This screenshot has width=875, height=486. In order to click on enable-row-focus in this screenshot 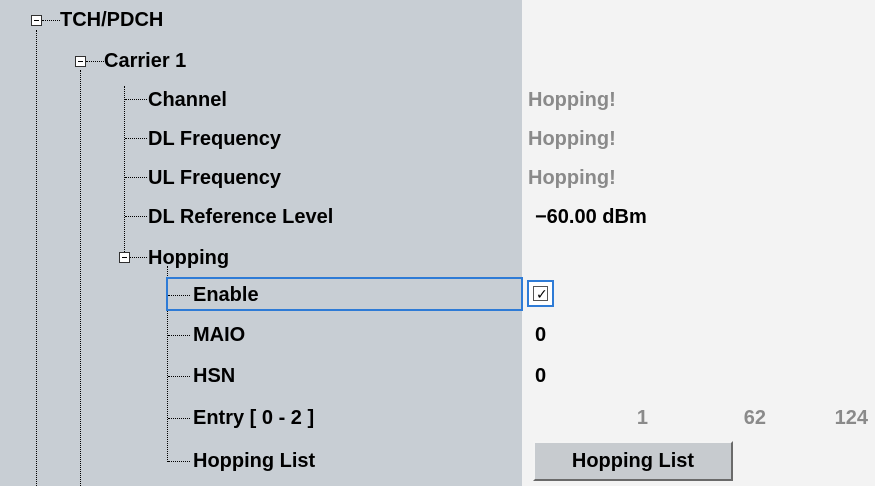, I will do `click(344, 294)`.